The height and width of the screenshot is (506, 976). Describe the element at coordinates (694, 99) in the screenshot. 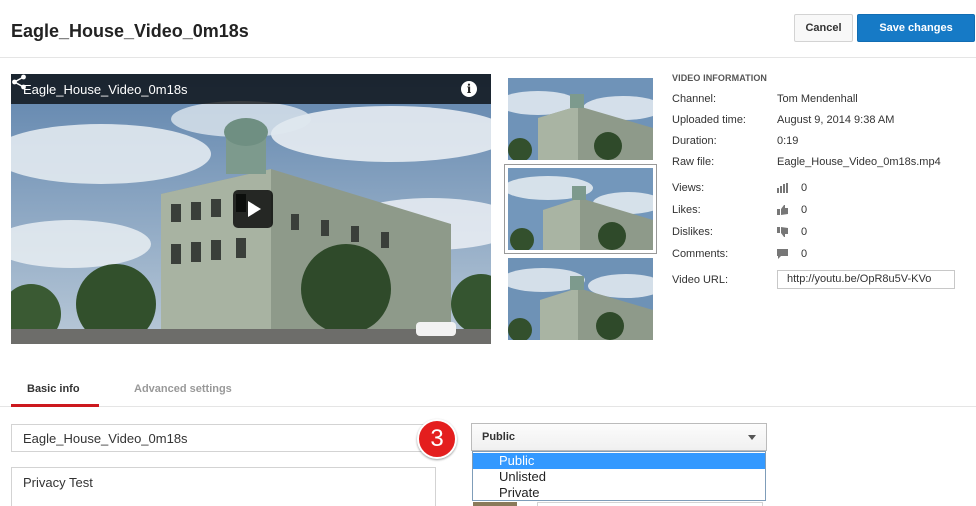

I see `channel-label: Channel:` at that location.